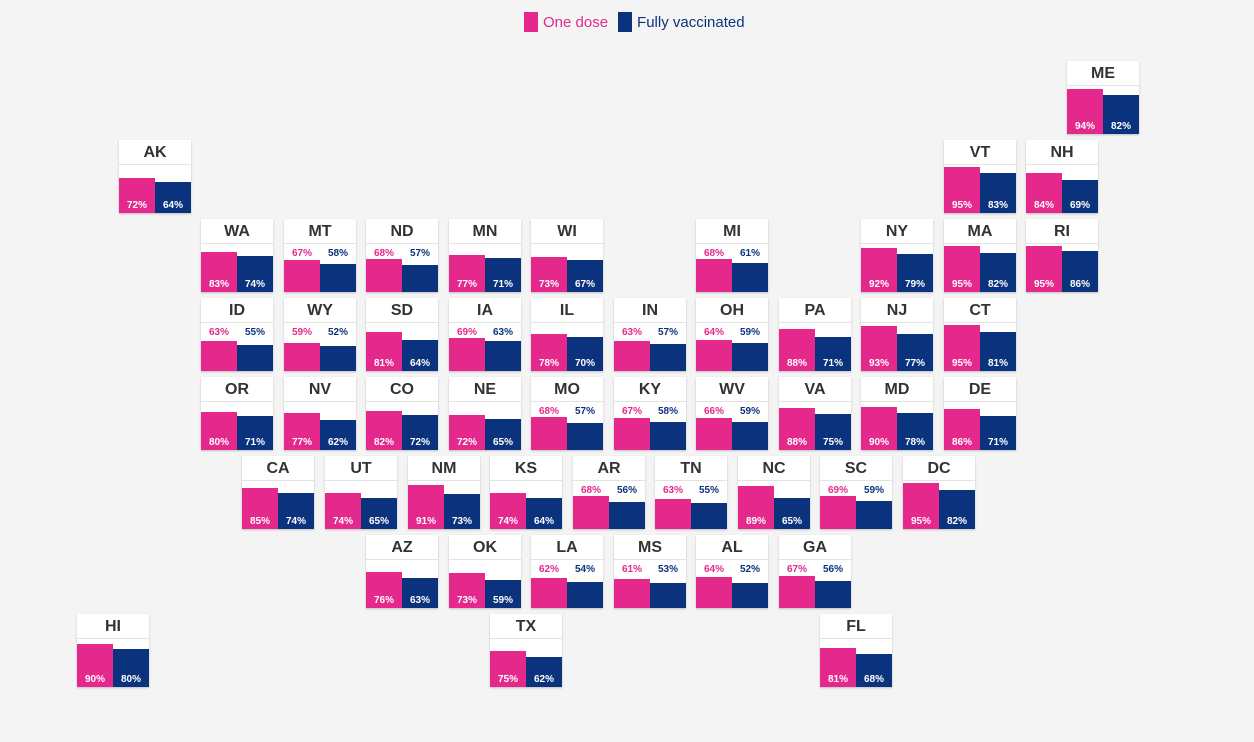 The width and height of the screenshot is (1254, 742). Describe the element at coordinates (980, 176) in the screenshot. I see `state-tile-vt: VT 95% 83%` at that location.